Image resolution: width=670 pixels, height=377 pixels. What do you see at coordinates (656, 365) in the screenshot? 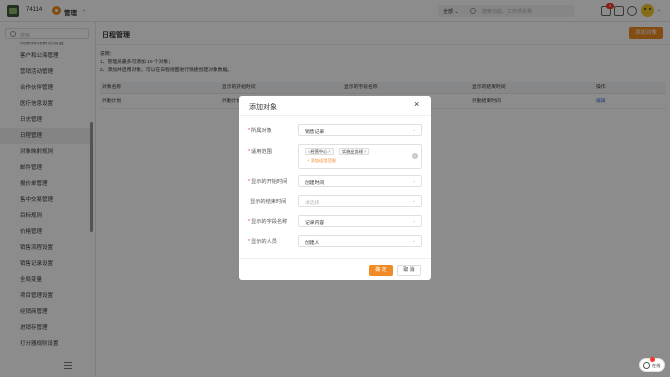
I see `online-service-label: 在线` at bounding box center [656, 365].